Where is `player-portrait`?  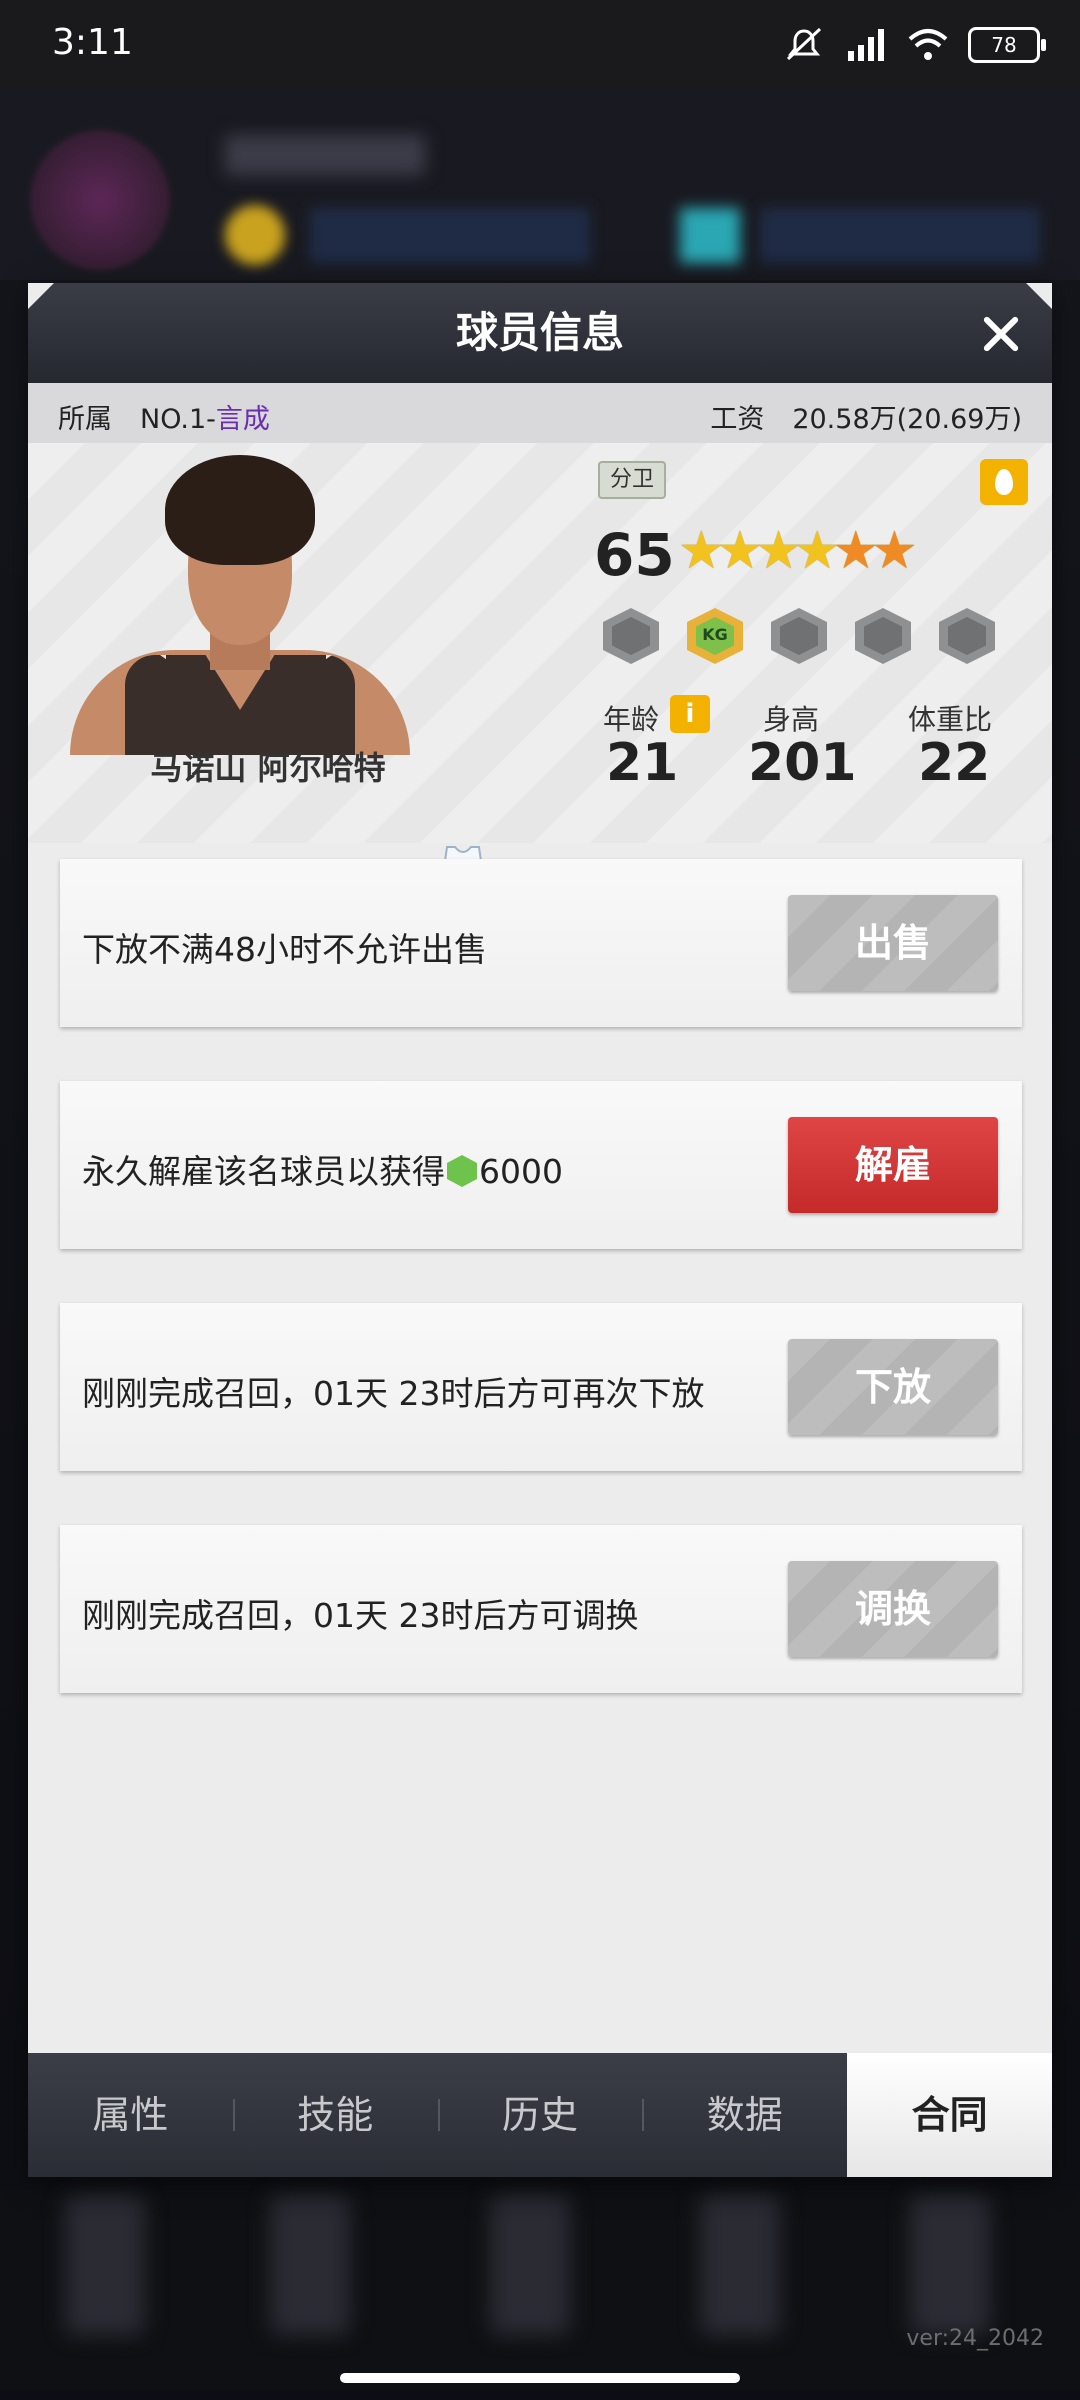
player-portrait is located at coordinates (240, 605).